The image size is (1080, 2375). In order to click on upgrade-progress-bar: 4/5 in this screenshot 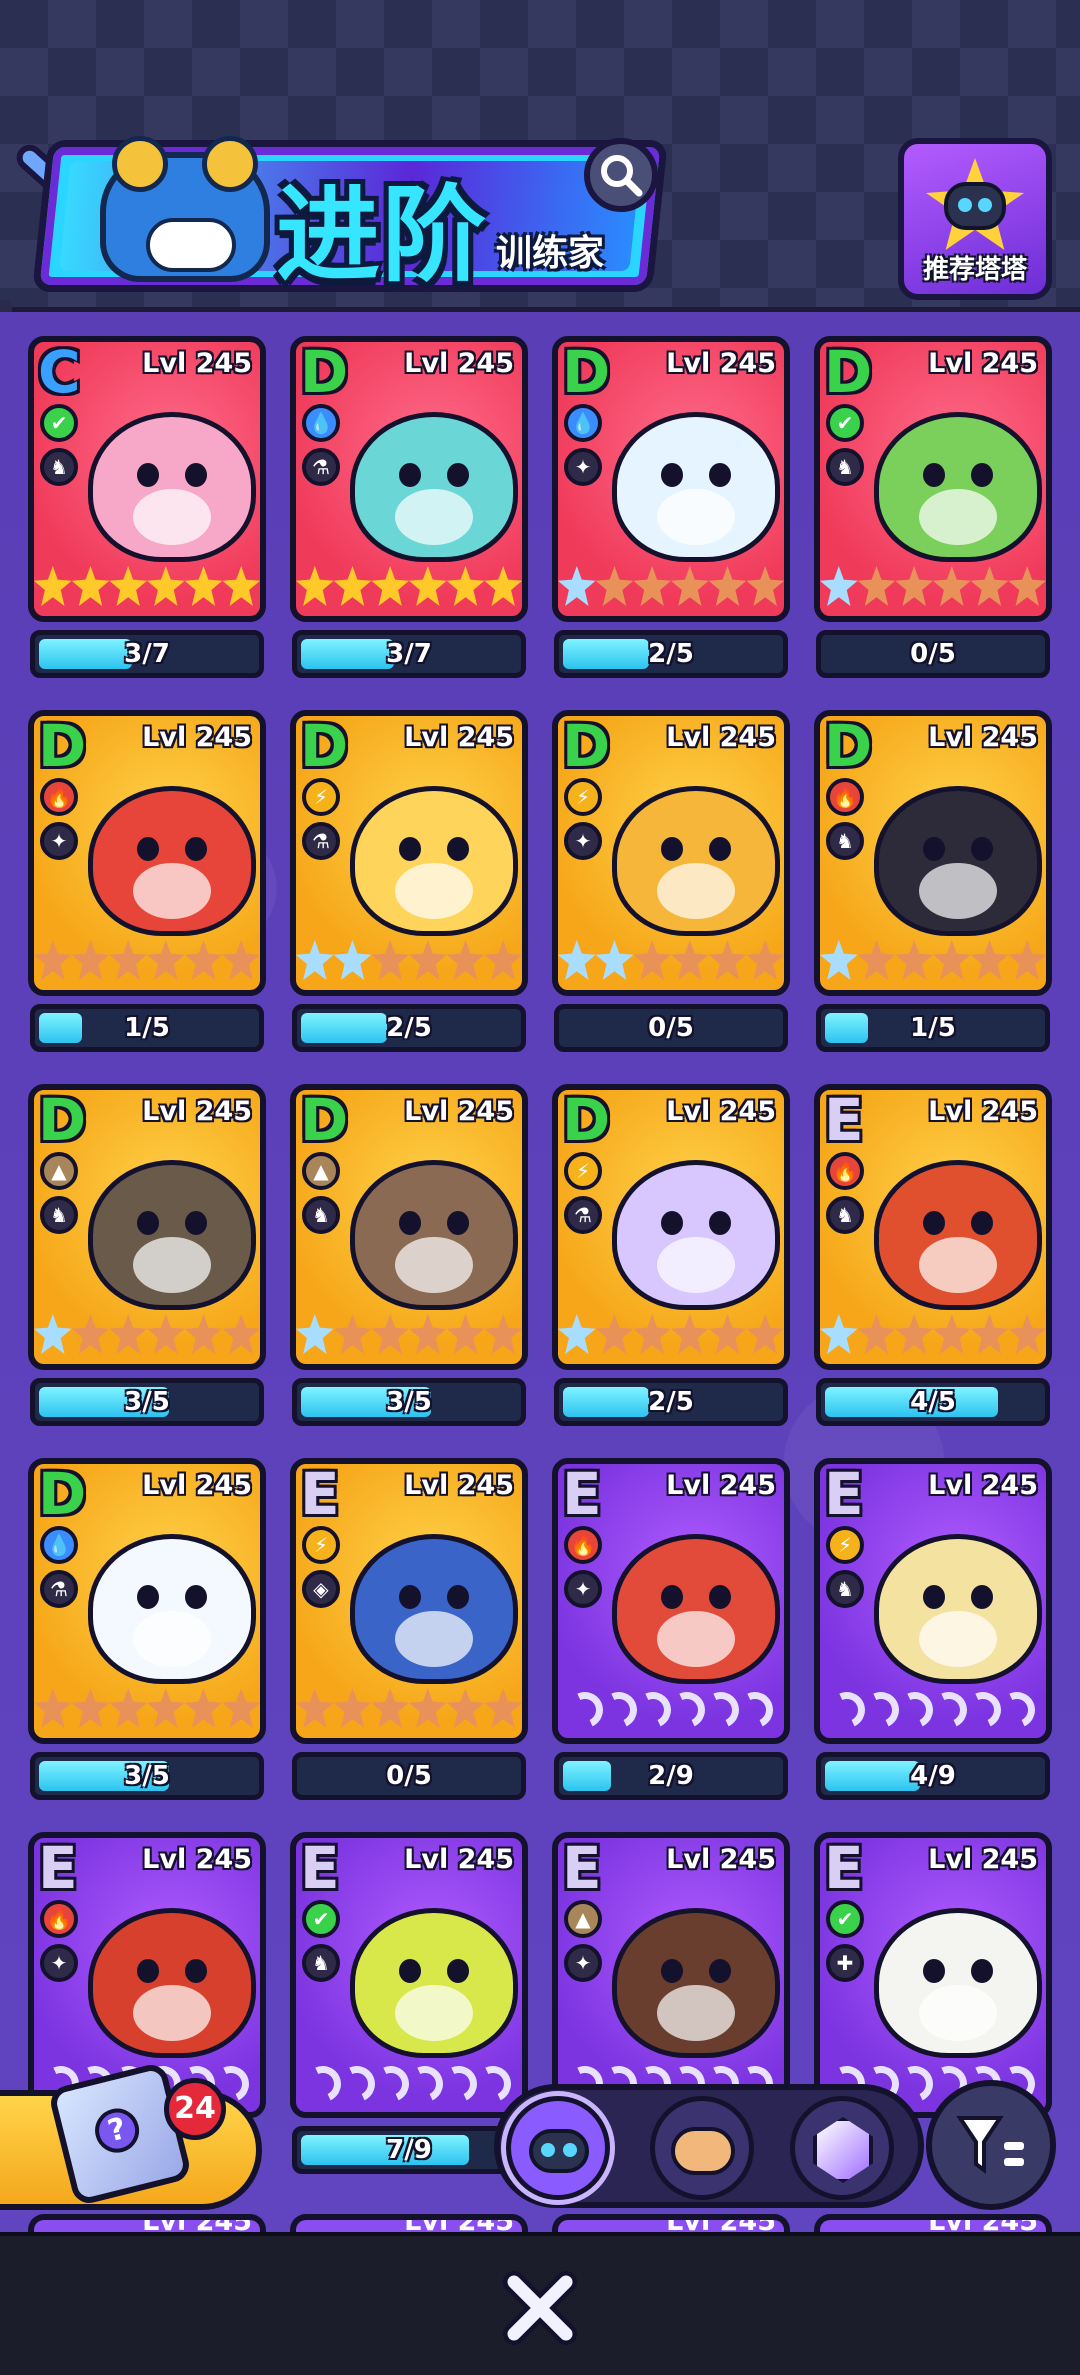, I will do `click(933, 1402)`.